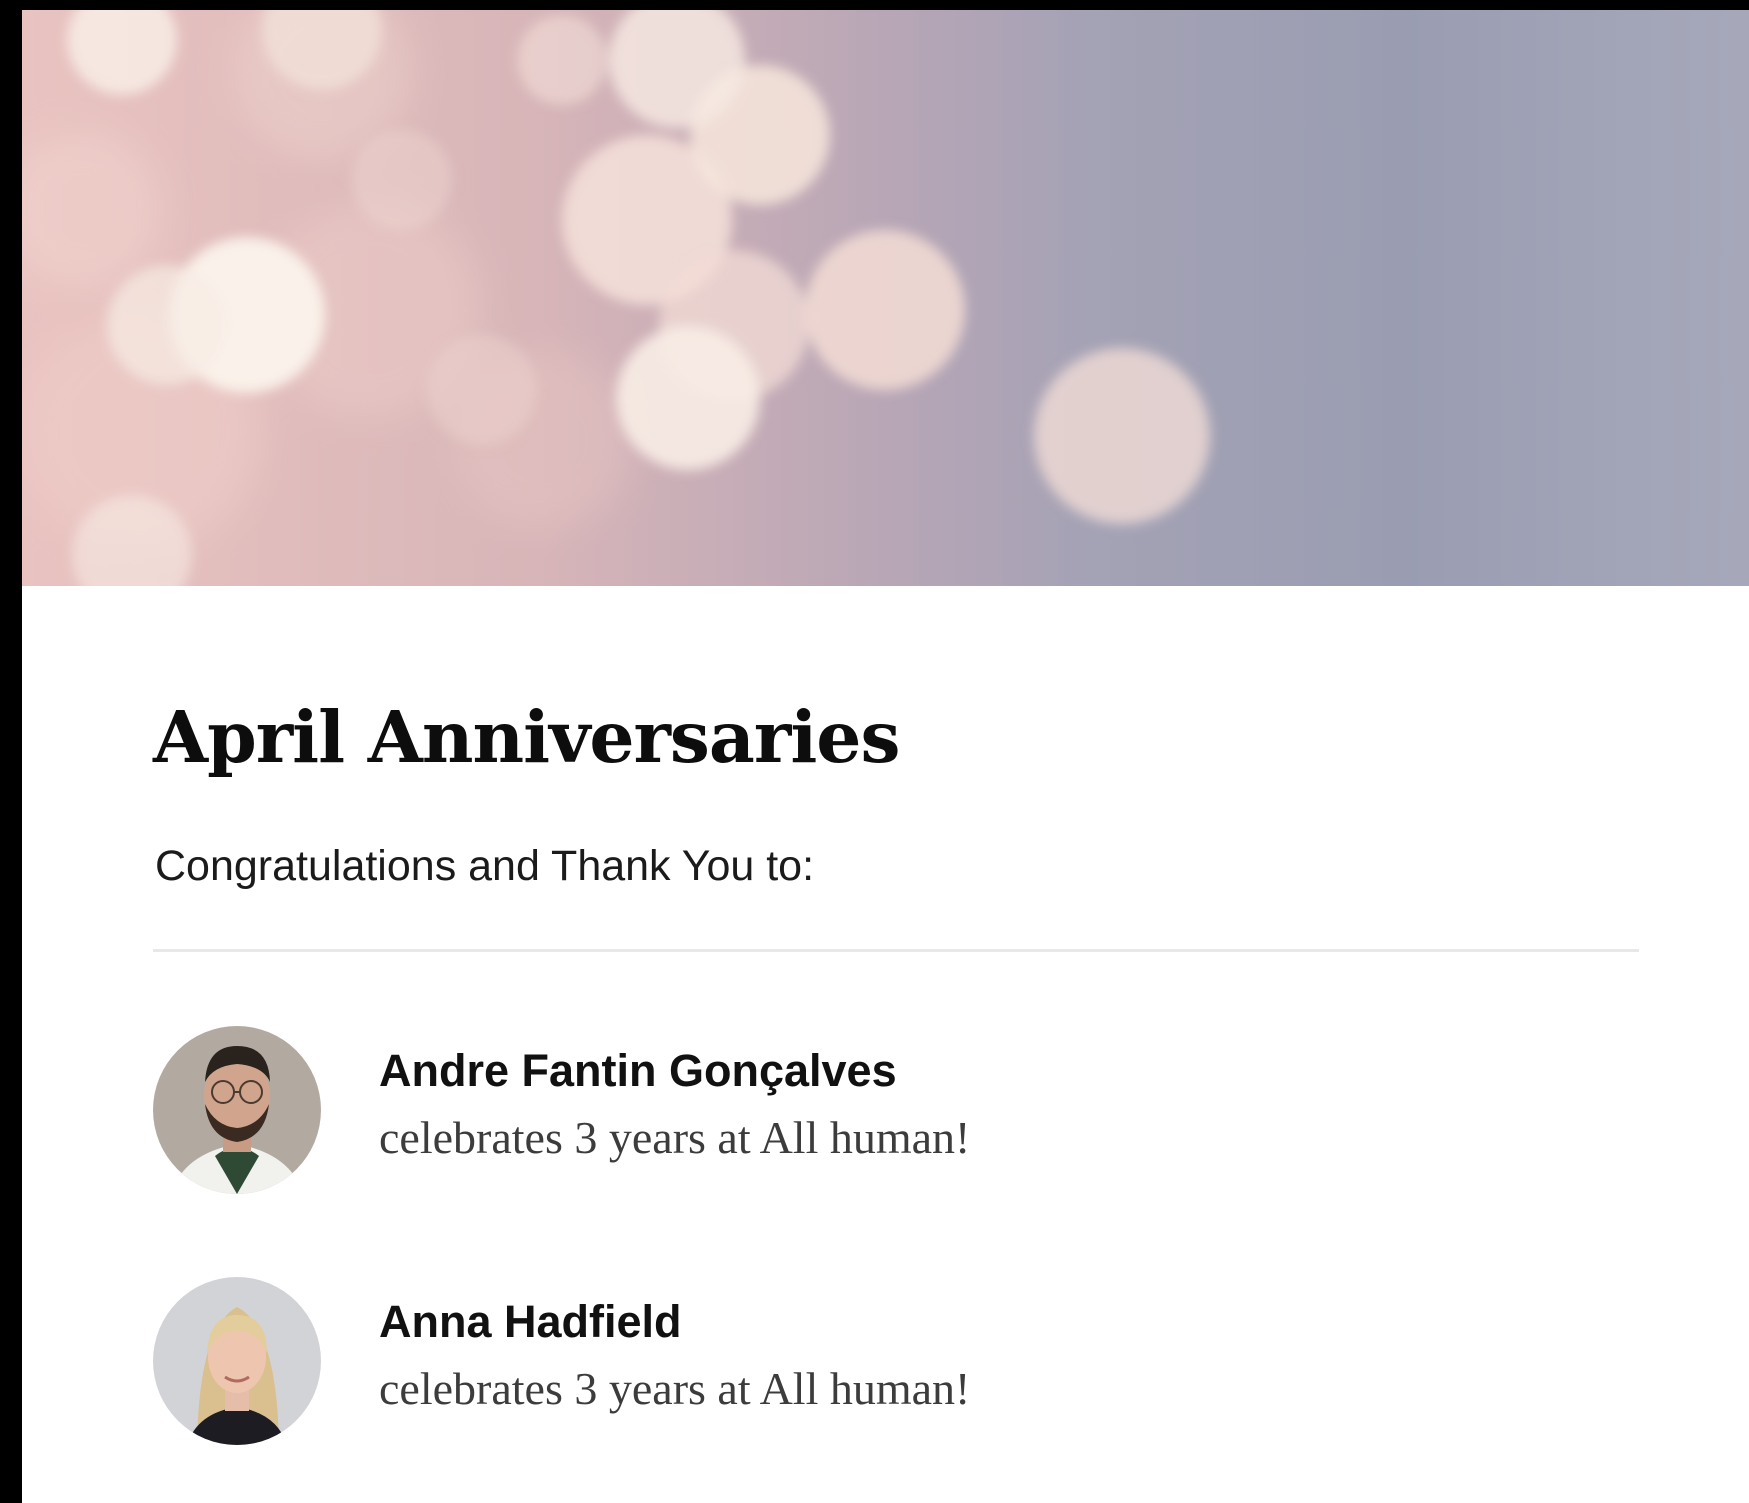  Describe the element at coordinates (896, 950) in the screenshot. I see `divider` at that location.